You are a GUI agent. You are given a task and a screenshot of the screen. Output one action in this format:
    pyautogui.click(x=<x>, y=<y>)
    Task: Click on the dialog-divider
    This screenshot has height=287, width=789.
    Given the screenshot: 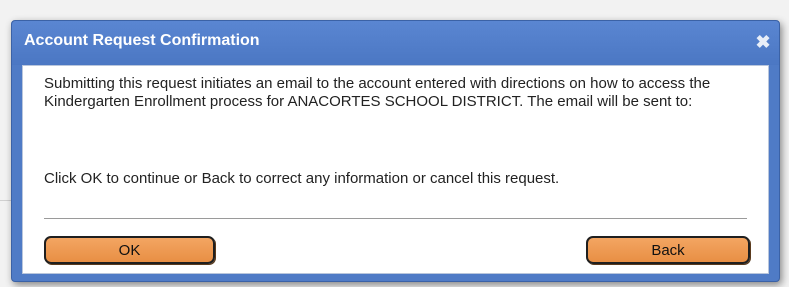 What is the action you would take?
    pyautogui.click(x=395, y=218)
    